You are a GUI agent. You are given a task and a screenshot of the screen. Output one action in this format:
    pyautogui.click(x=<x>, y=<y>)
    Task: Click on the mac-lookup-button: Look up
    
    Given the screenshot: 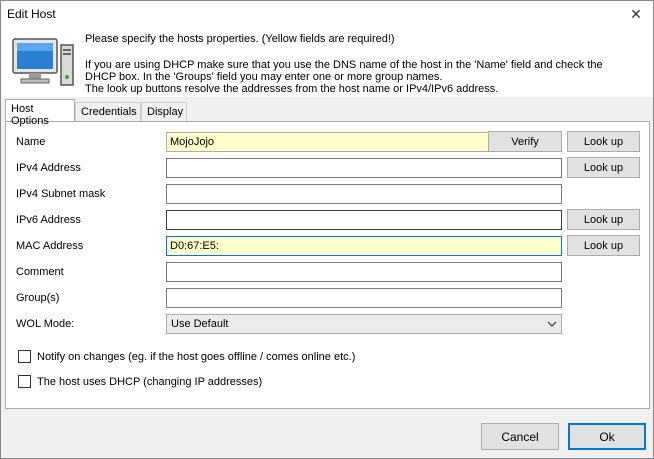 What is the action you would take?
    pyautogui.click(x=603, y=245)
    